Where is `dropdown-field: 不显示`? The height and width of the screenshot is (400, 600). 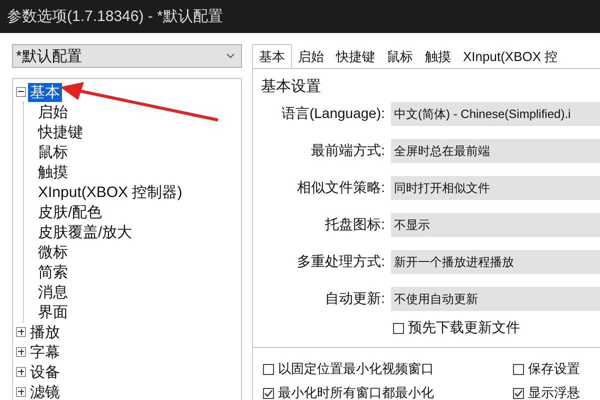 dropdown-field: 不显示 is located at coordinates (495, 225).